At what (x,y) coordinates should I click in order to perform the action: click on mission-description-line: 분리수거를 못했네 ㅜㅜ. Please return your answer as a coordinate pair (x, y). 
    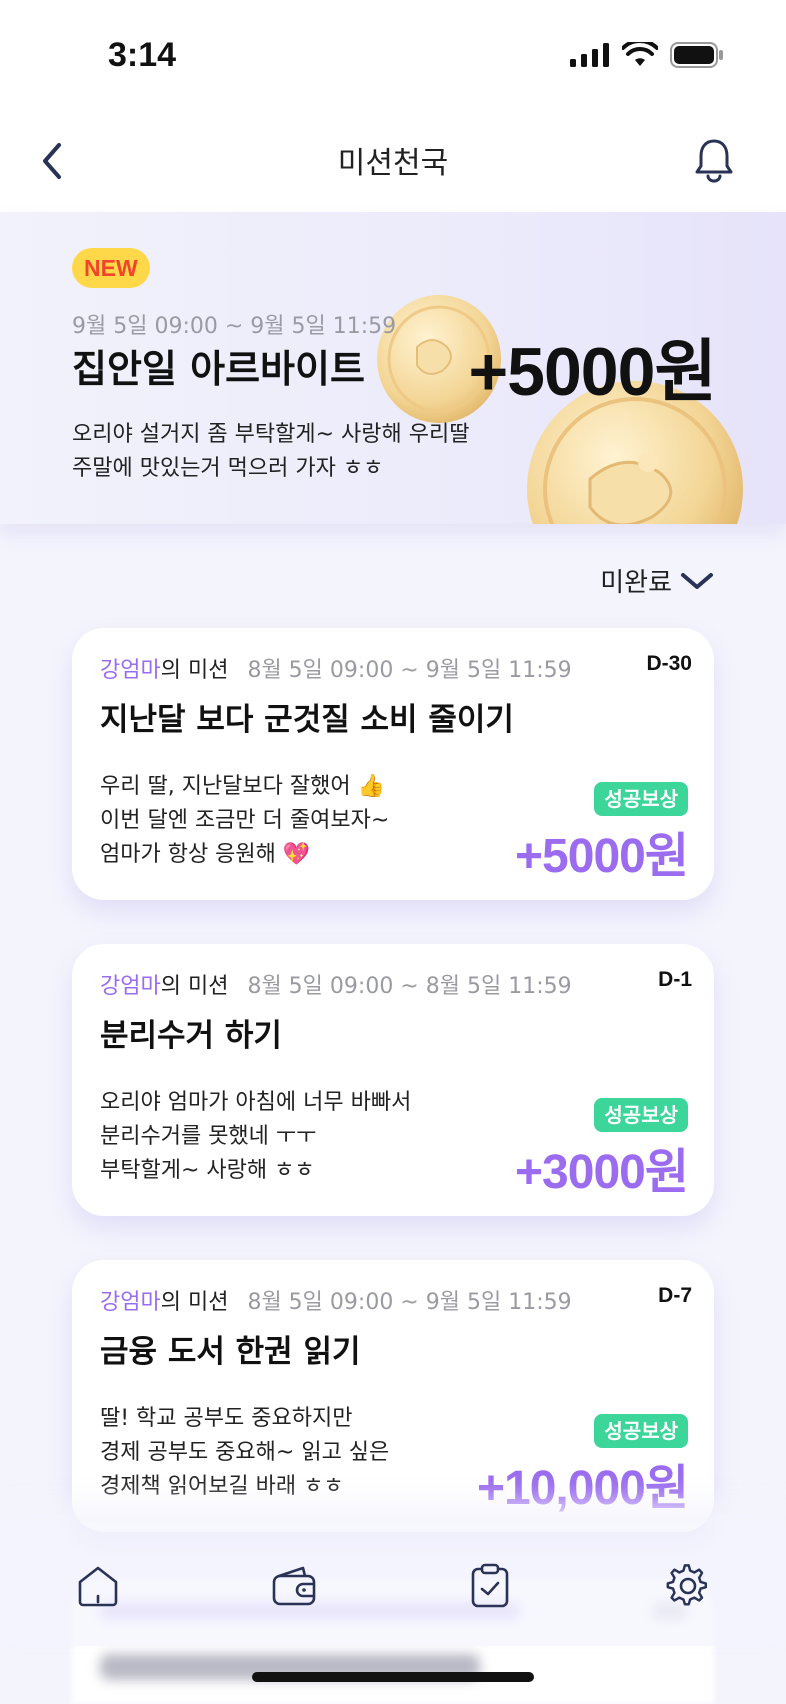
    Looking at the image, I should click on (208, 1136).